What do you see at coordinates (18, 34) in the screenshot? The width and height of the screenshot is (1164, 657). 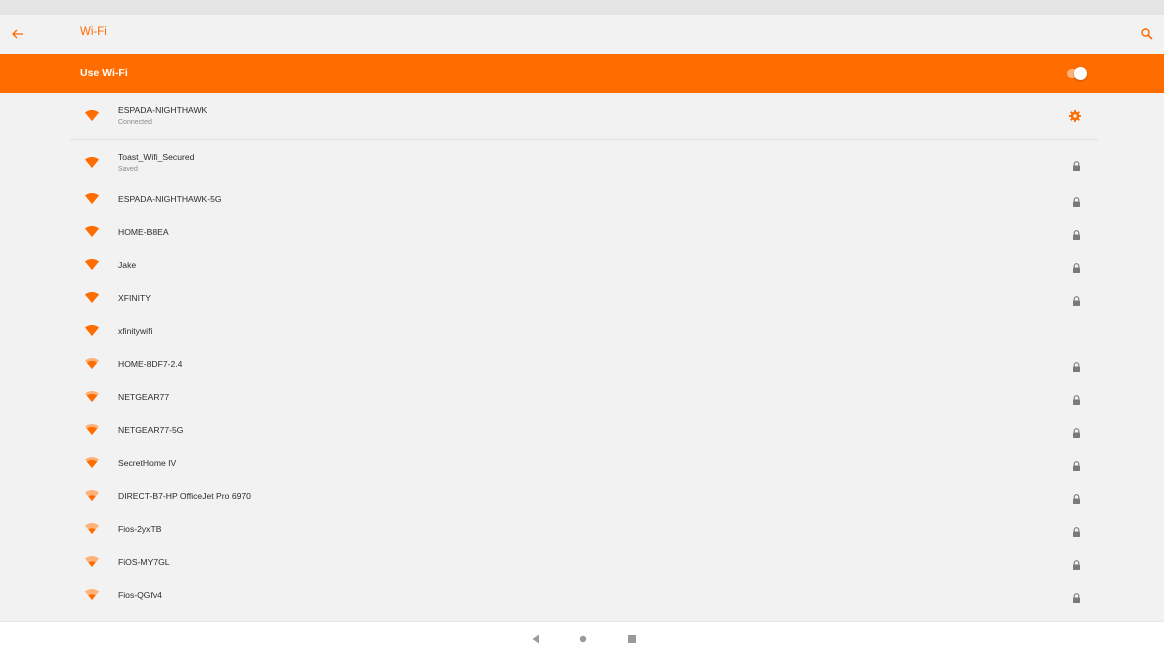 I see `arrow-back-icon` at bounding box center [18, 34].